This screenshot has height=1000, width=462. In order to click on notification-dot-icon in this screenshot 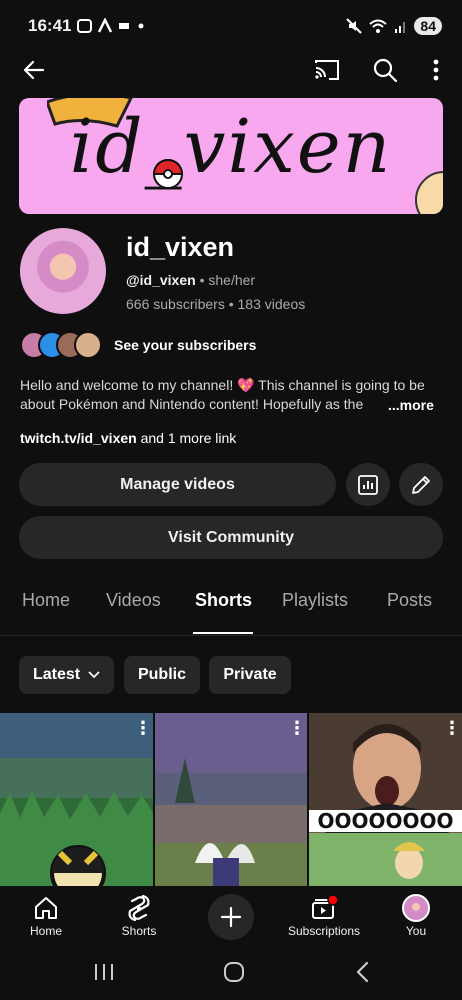, I will do `click(332, 900)`.